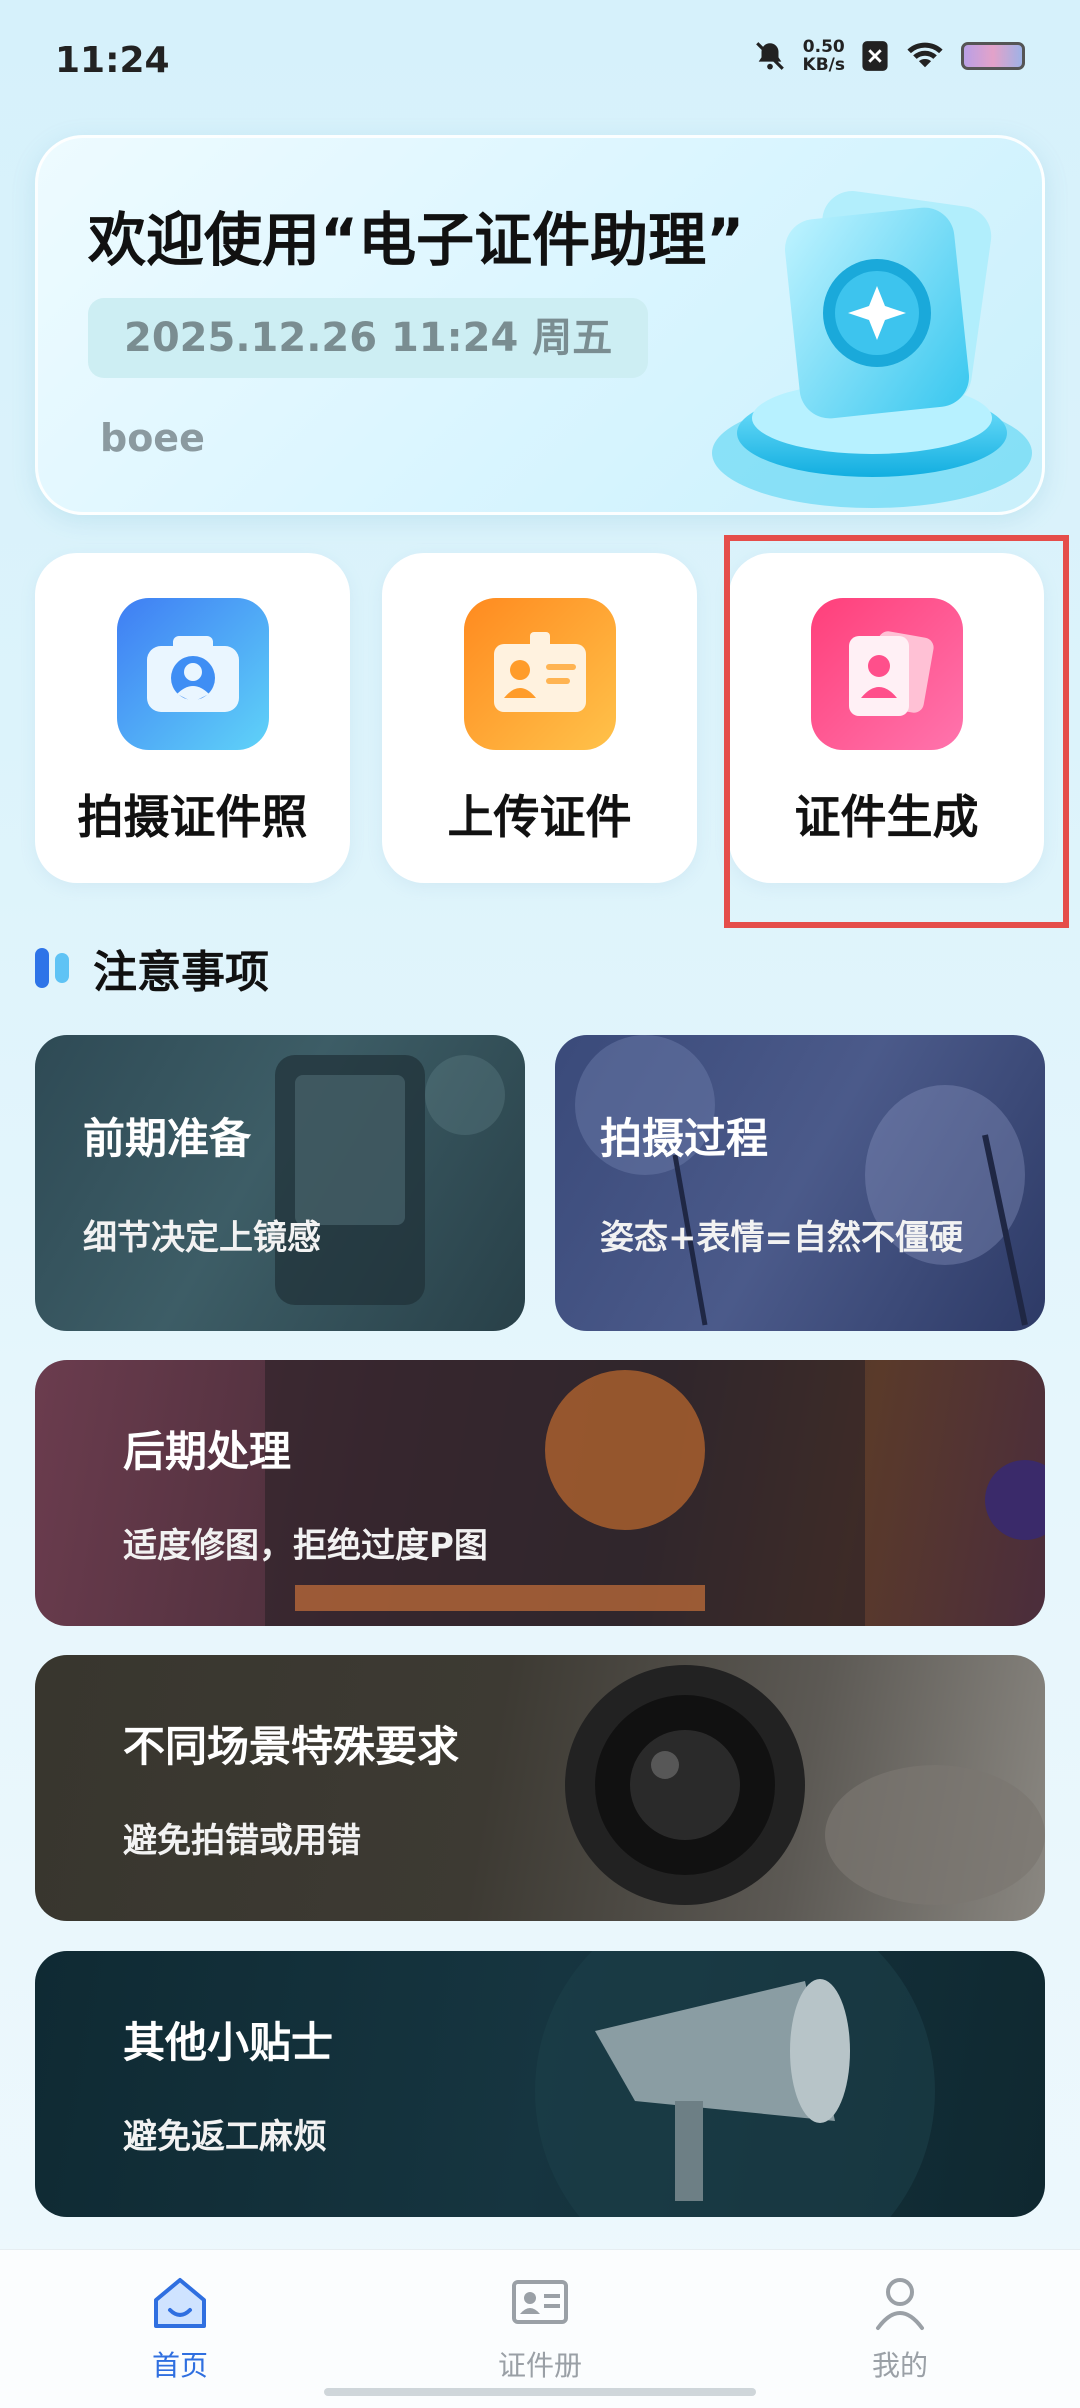 The width and height of the screenshot is (1080, 2408). What do you see at coordinates (291, 1746) in the screenshot?
I see `notice-title: 不同场景特殊要求` at bounding box center [291, 1746].